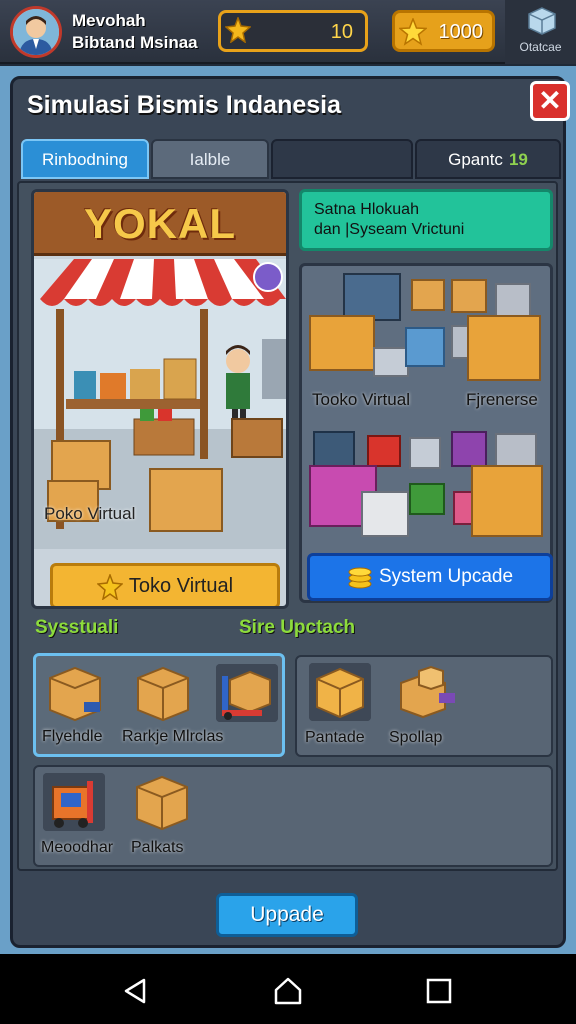 Image resolution: width=576 pixels, height=1024 pixels. Describe the element at coordinates (109, 586) in the screenshot. I see `coin-icon` at that location.